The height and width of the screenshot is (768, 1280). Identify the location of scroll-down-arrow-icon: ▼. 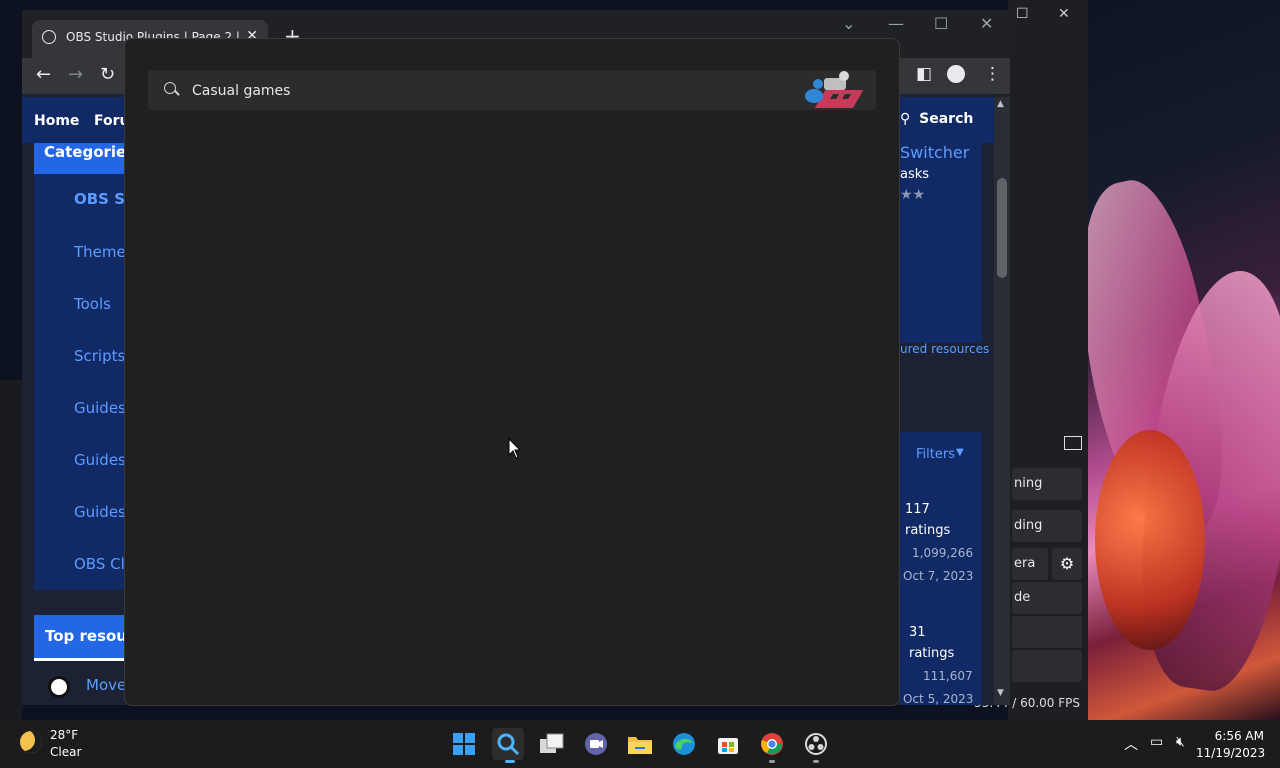
(1000, 693).